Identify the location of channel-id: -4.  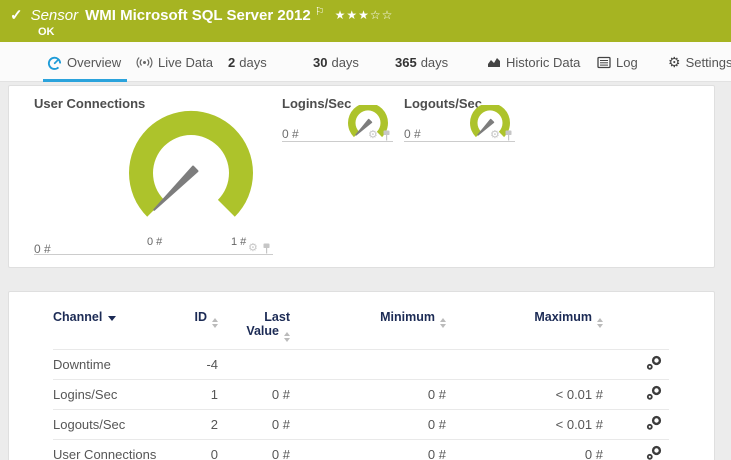
(195, 364).